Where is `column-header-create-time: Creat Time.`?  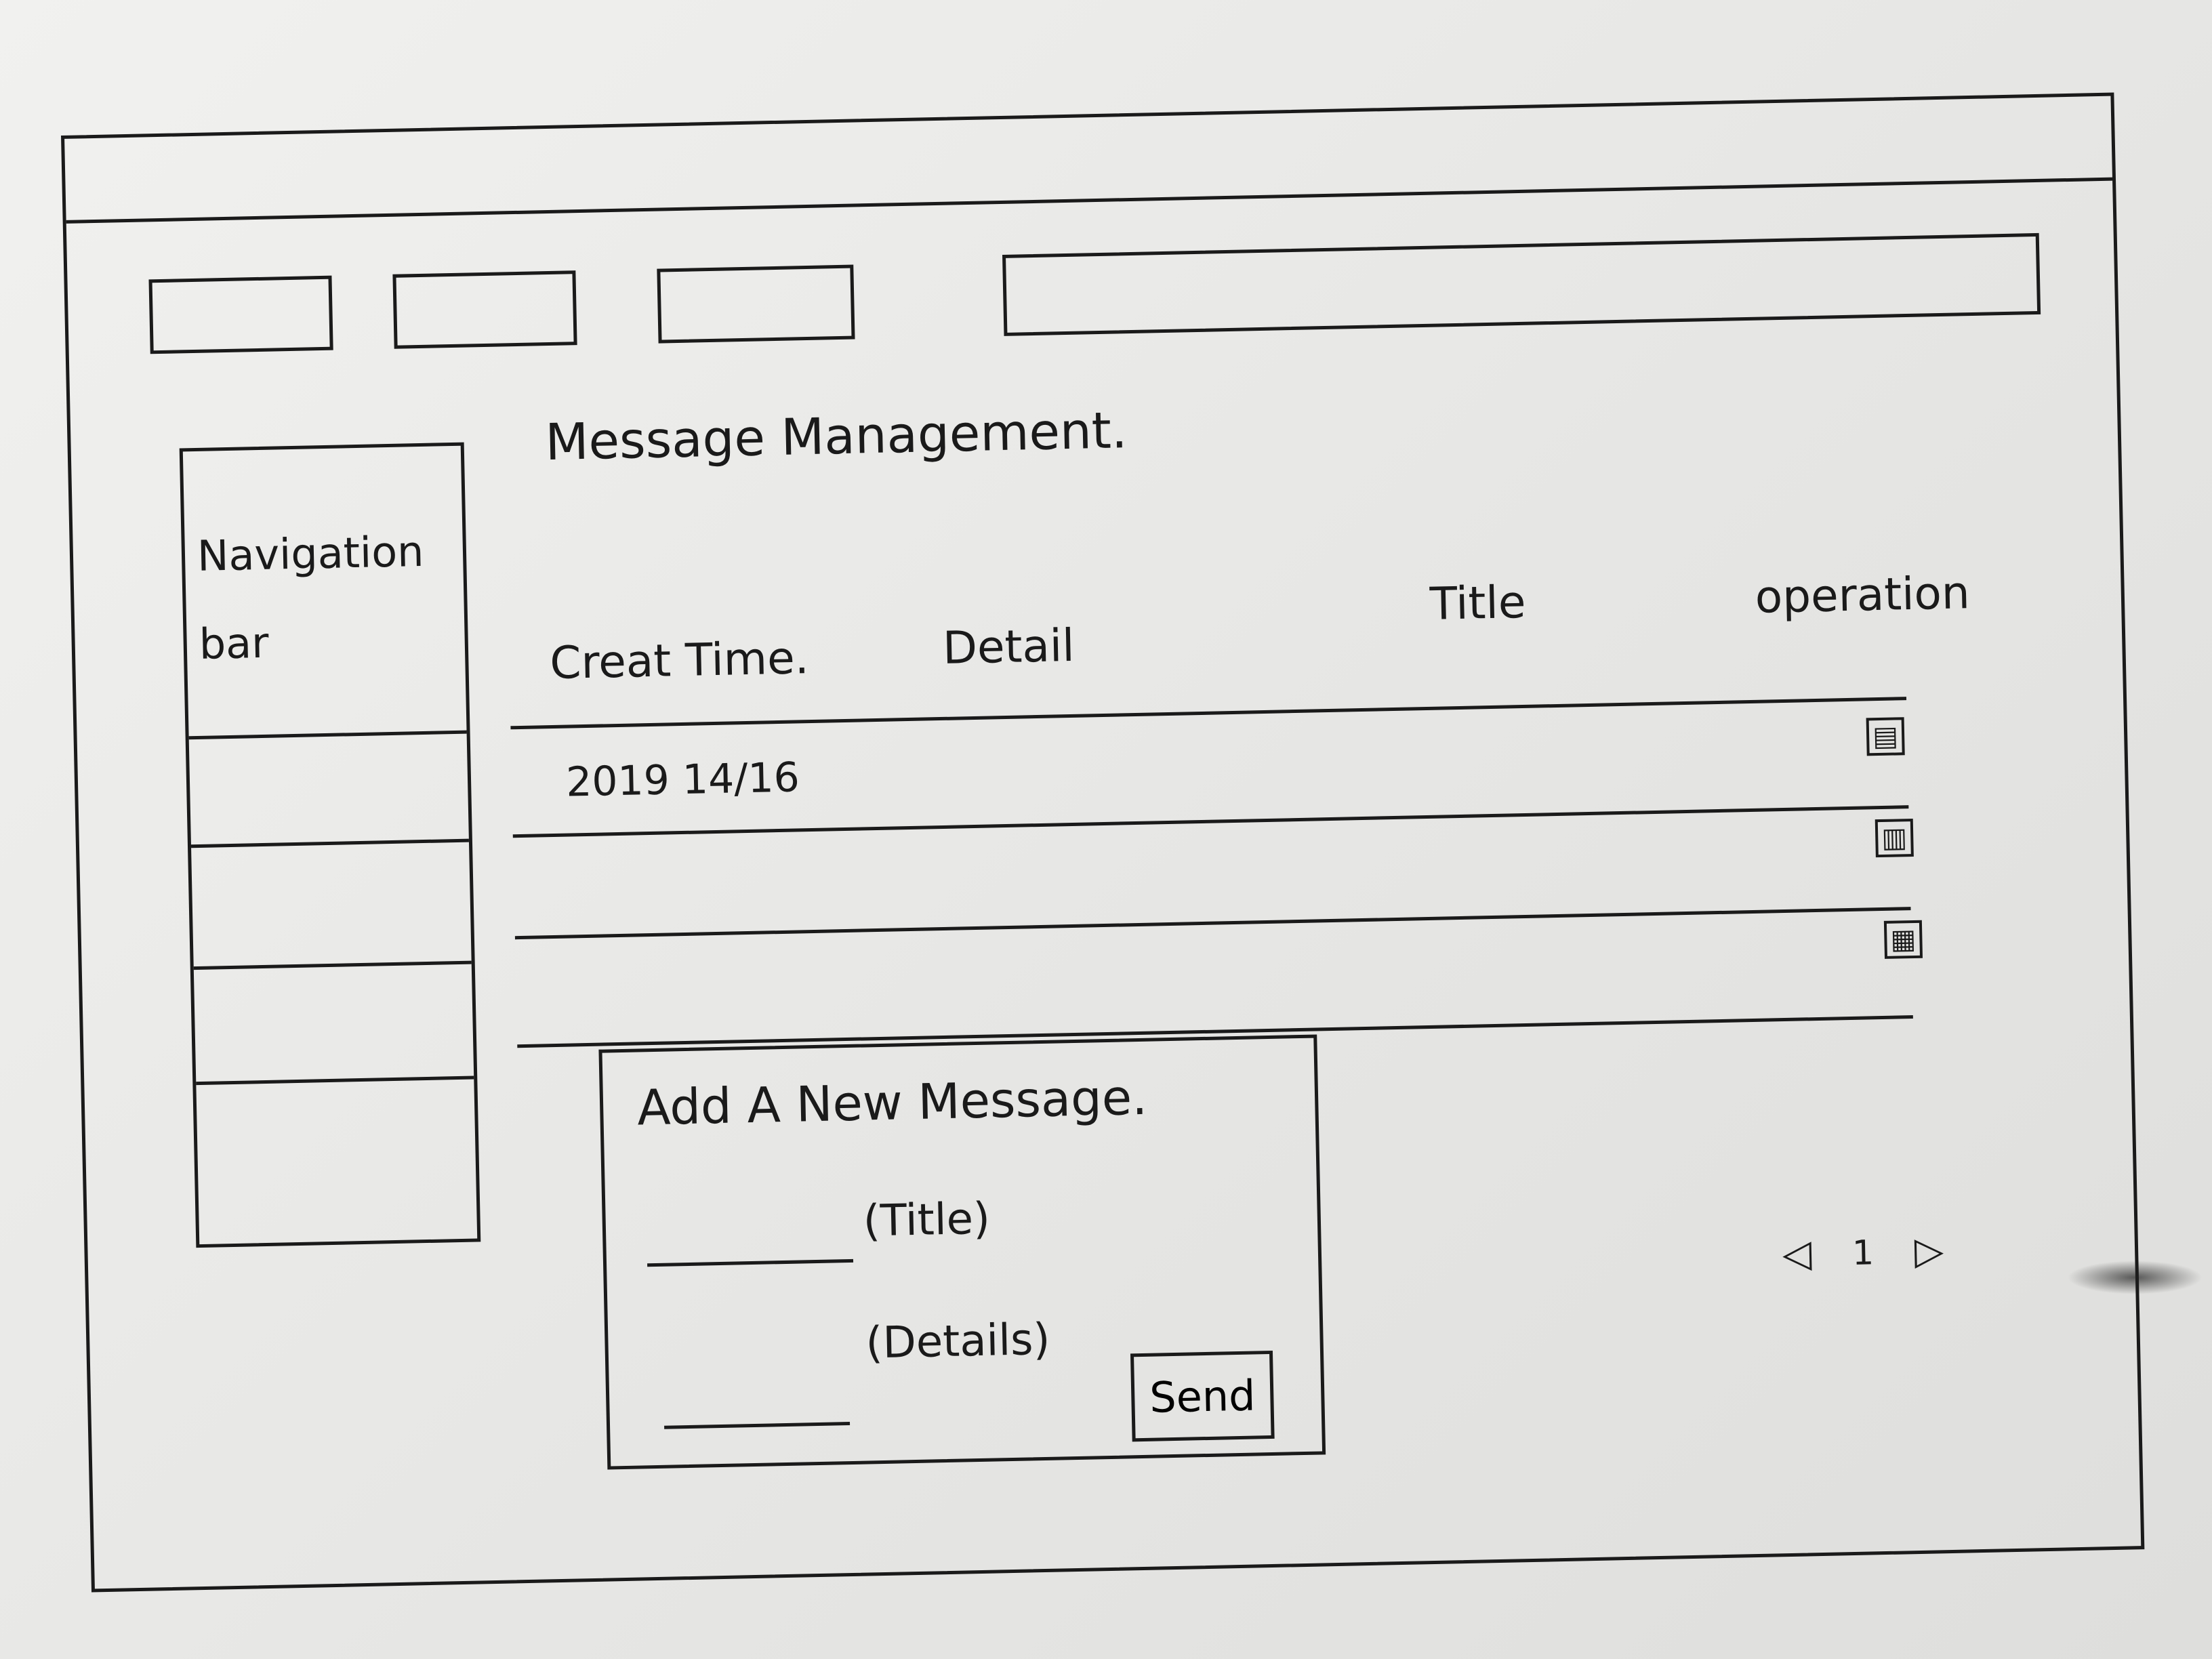 column-header-create-time: Creat Time. is located at coordinates (680, 661).